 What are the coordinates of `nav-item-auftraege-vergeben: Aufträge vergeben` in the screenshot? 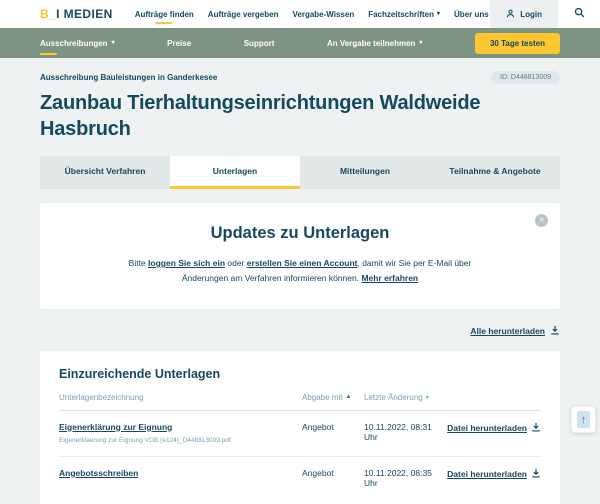 It's located at (243, 14).